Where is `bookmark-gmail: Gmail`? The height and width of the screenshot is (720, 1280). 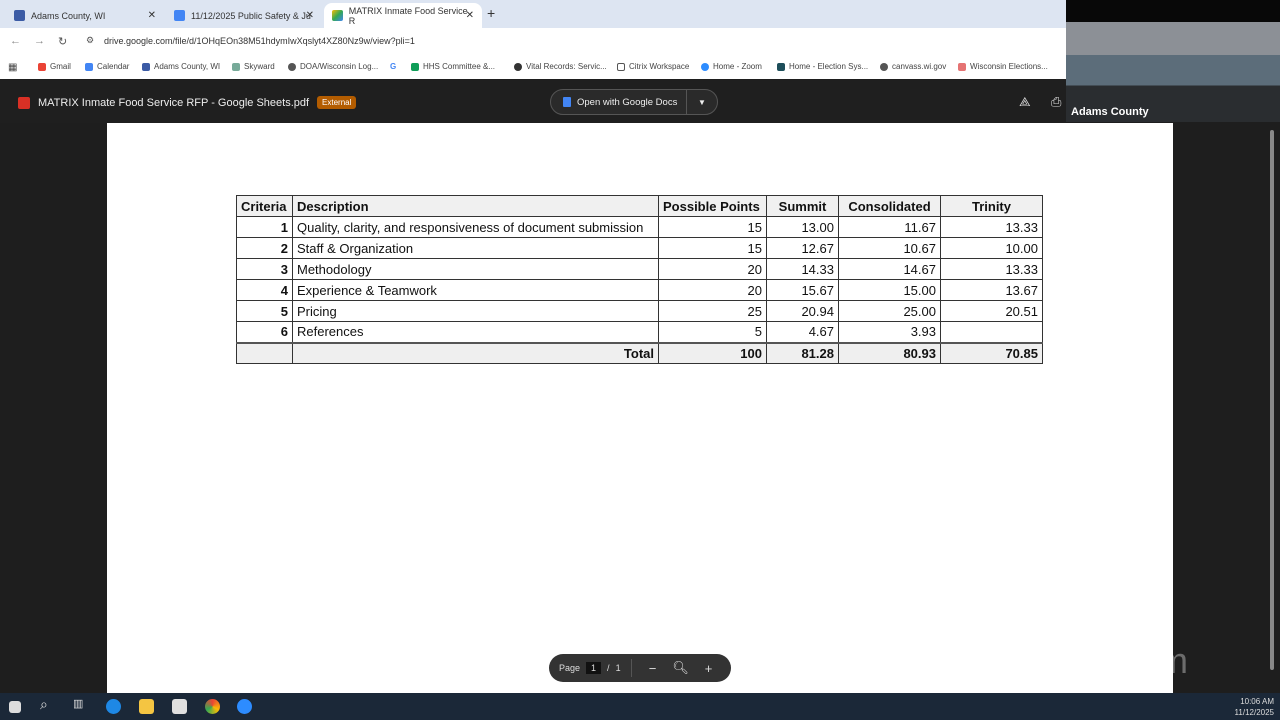 bookmark-gmail: Gmail is located at coordinates (54, 66).